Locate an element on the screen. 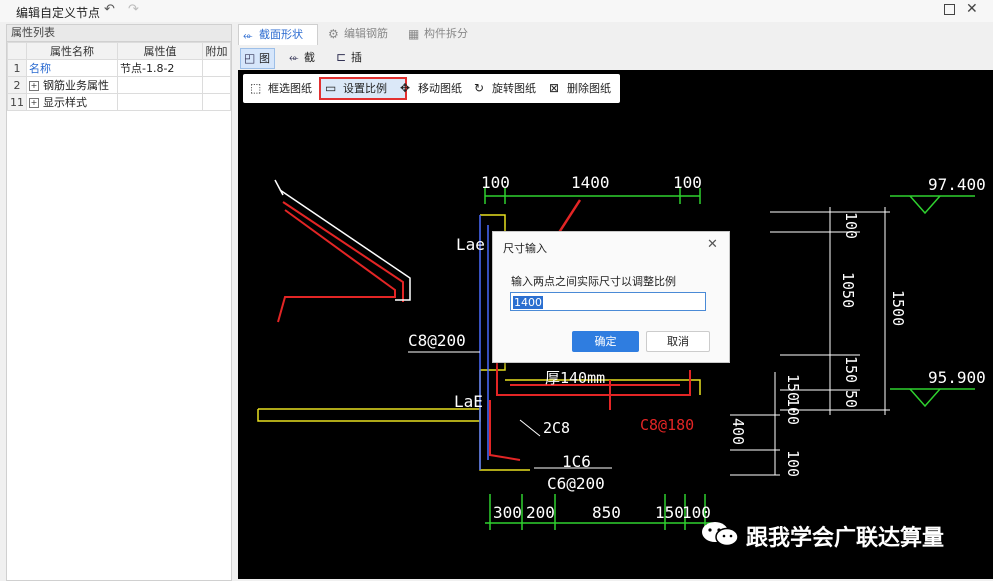 The image size is (993, 581). window-title: 编辑自定义节点 is located at coordinates (58, 13).